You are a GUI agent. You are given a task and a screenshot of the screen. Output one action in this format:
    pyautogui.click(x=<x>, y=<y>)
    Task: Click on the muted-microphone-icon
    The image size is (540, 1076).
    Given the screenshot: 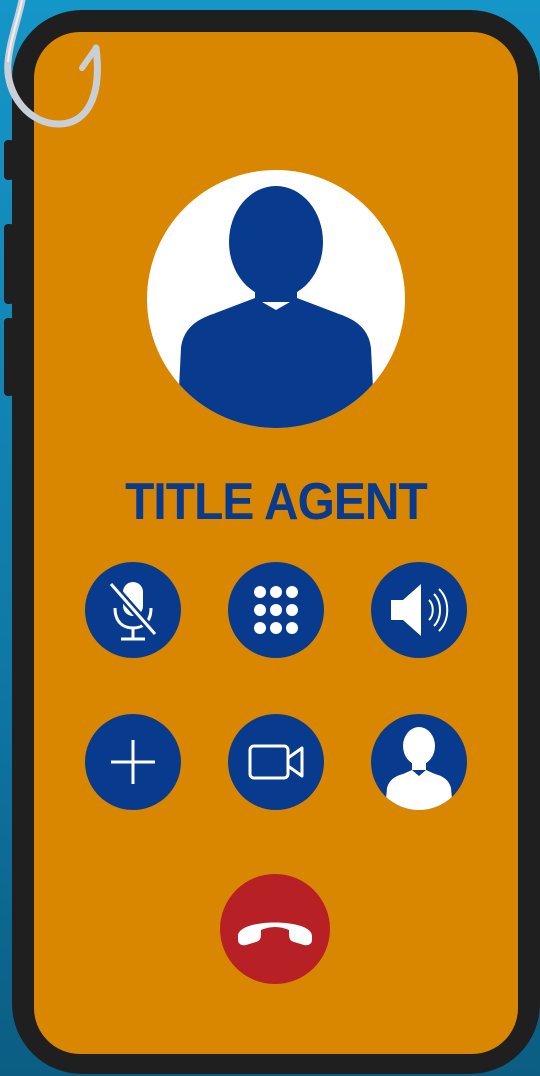 What is the action you would take?
    pyautogui.click(x=133, y=611)
    